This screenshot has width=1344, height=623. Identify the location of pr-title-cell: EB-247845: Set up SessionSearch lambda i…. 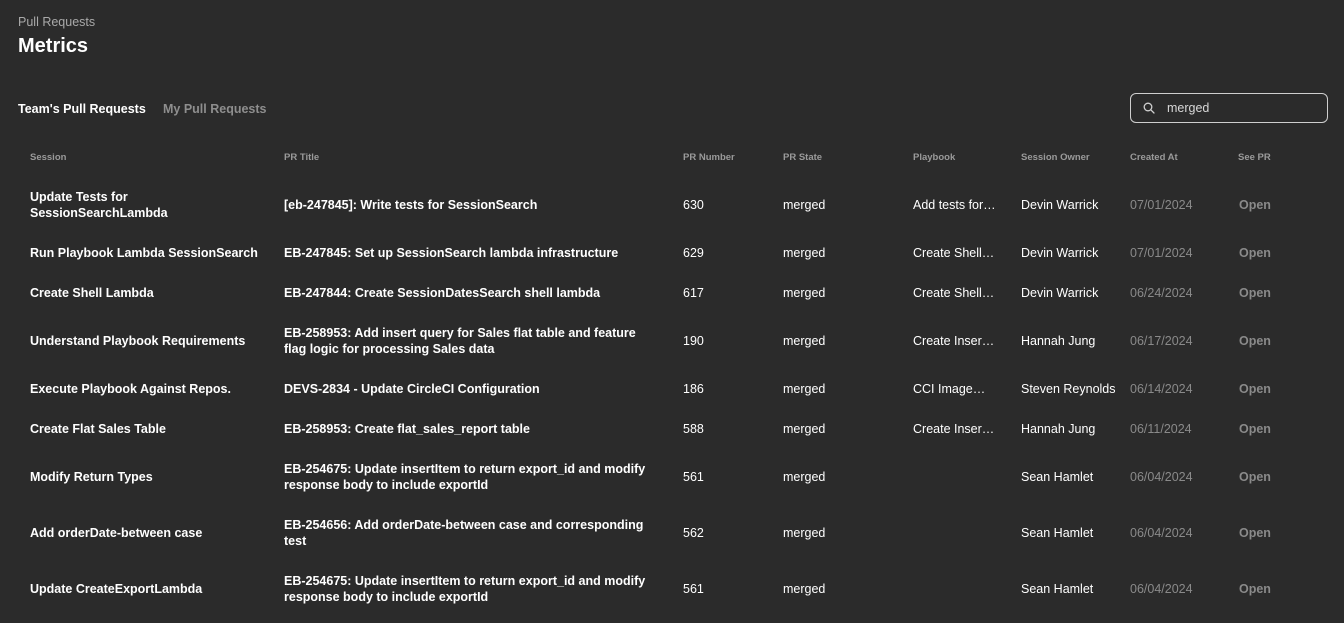
(451, 253).